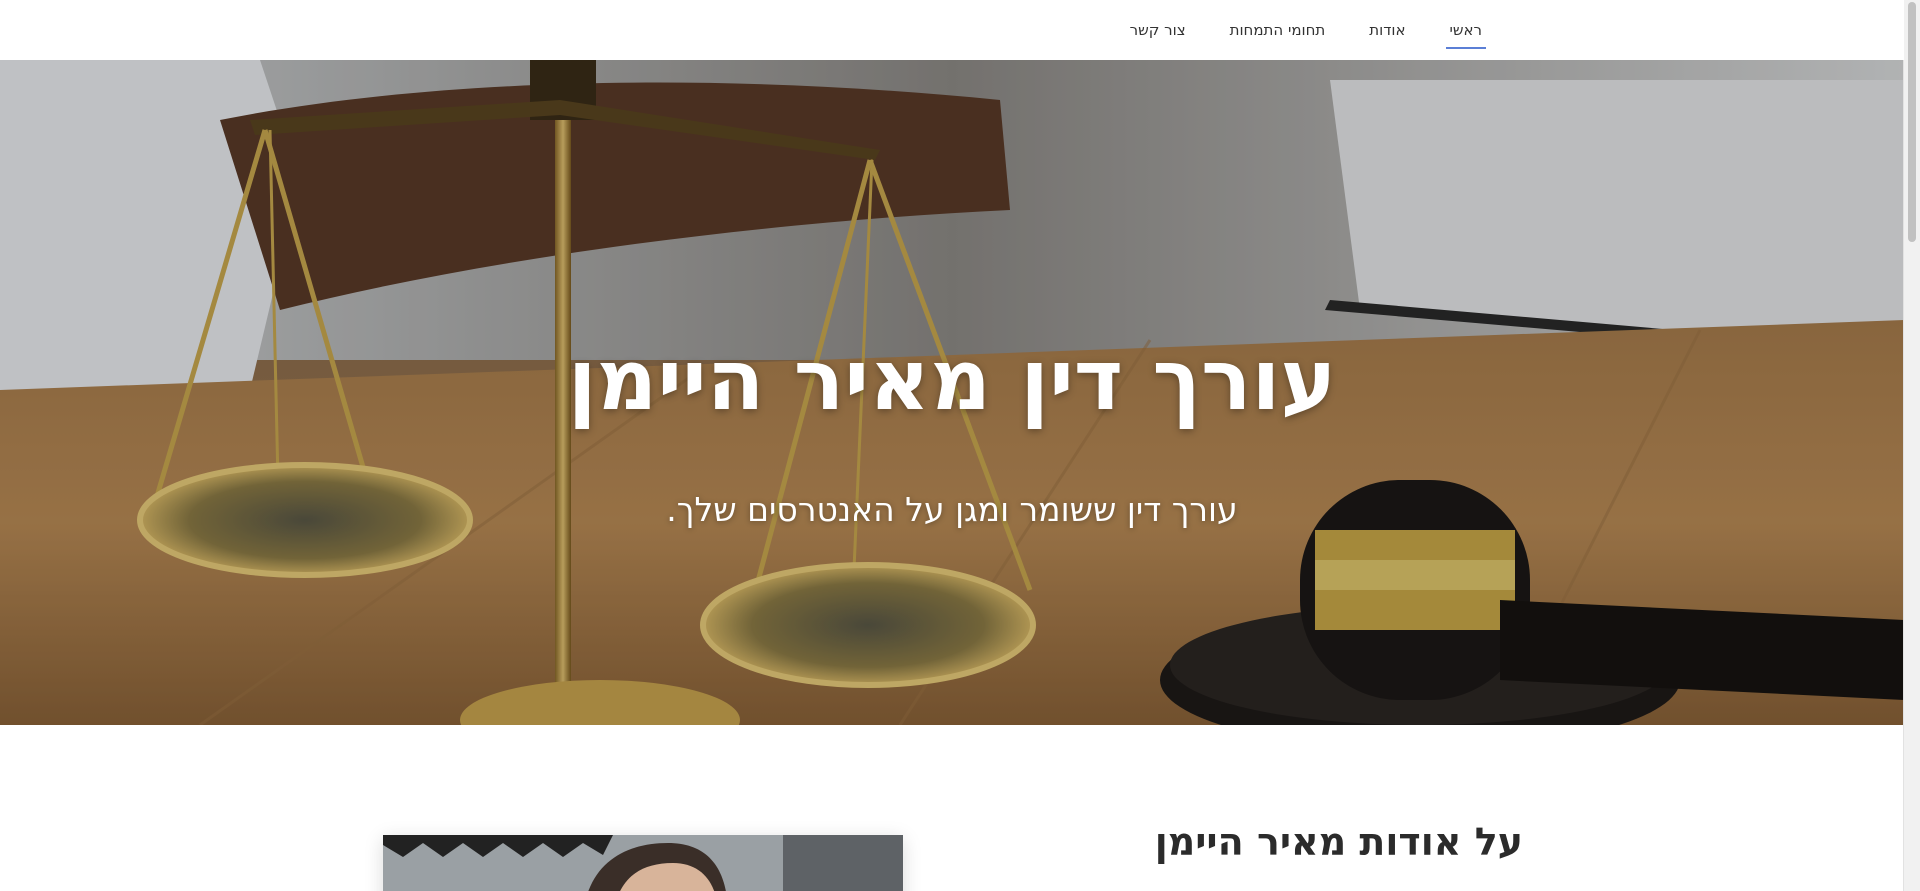 This screenshot has height=891, width=1920. I want to click on nav-item-contact: צור קשר, so click(1158, 30).